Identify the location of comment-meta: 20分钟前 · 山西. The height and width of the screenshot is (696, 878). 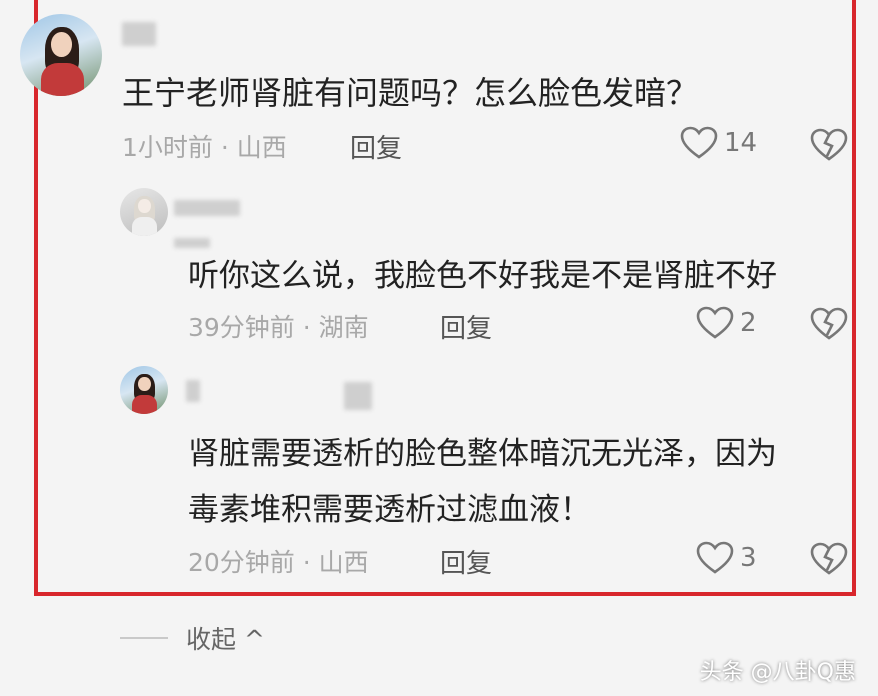
(278, 562).